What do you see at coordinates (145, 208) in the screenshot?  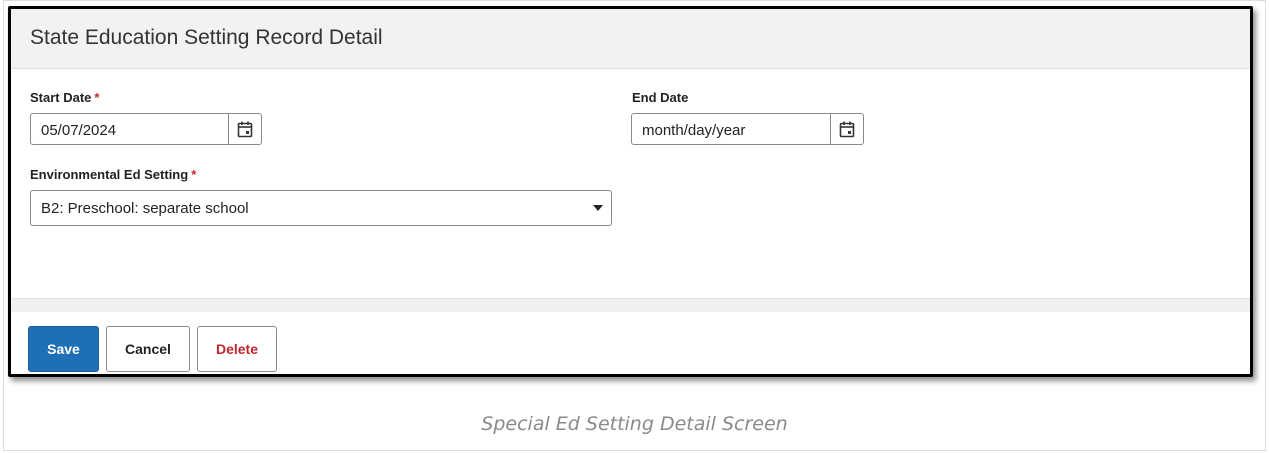 I see `env-ed-setting-value: B2: Preschool: separate school` at bounding box center [145, 208].